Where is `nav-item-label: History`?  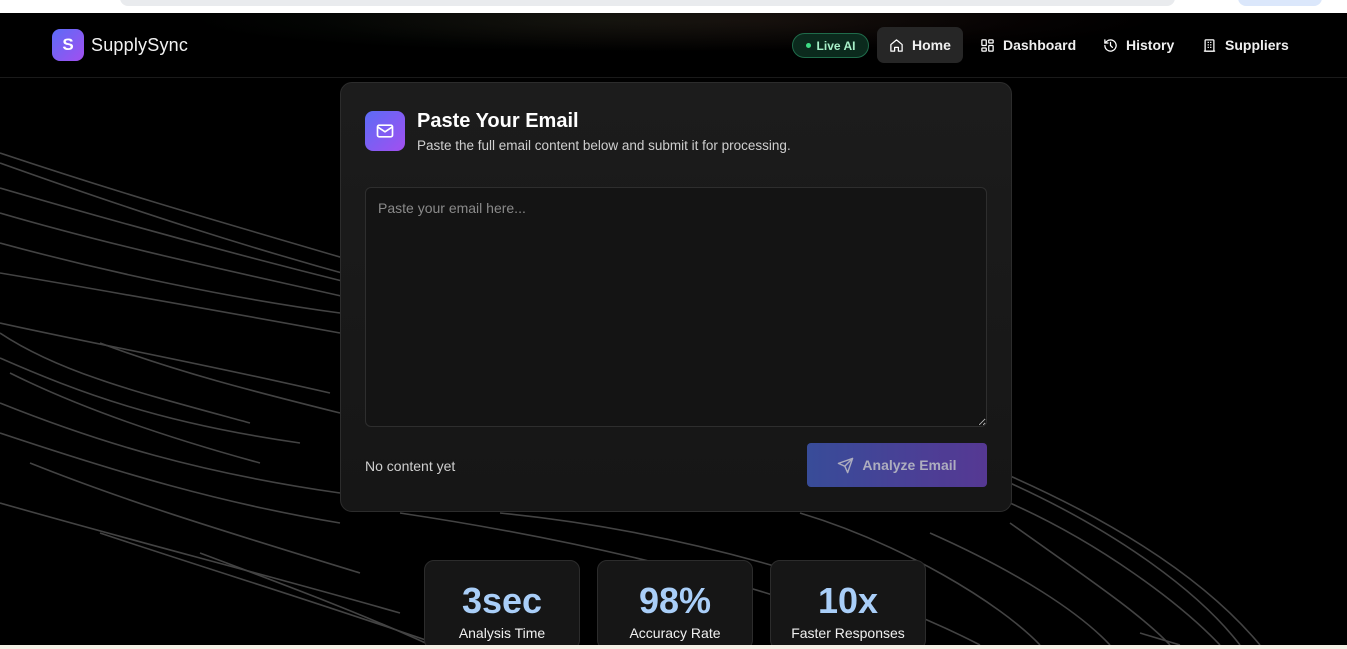
nav-item-label: History is located at coordinates (1150, 45).